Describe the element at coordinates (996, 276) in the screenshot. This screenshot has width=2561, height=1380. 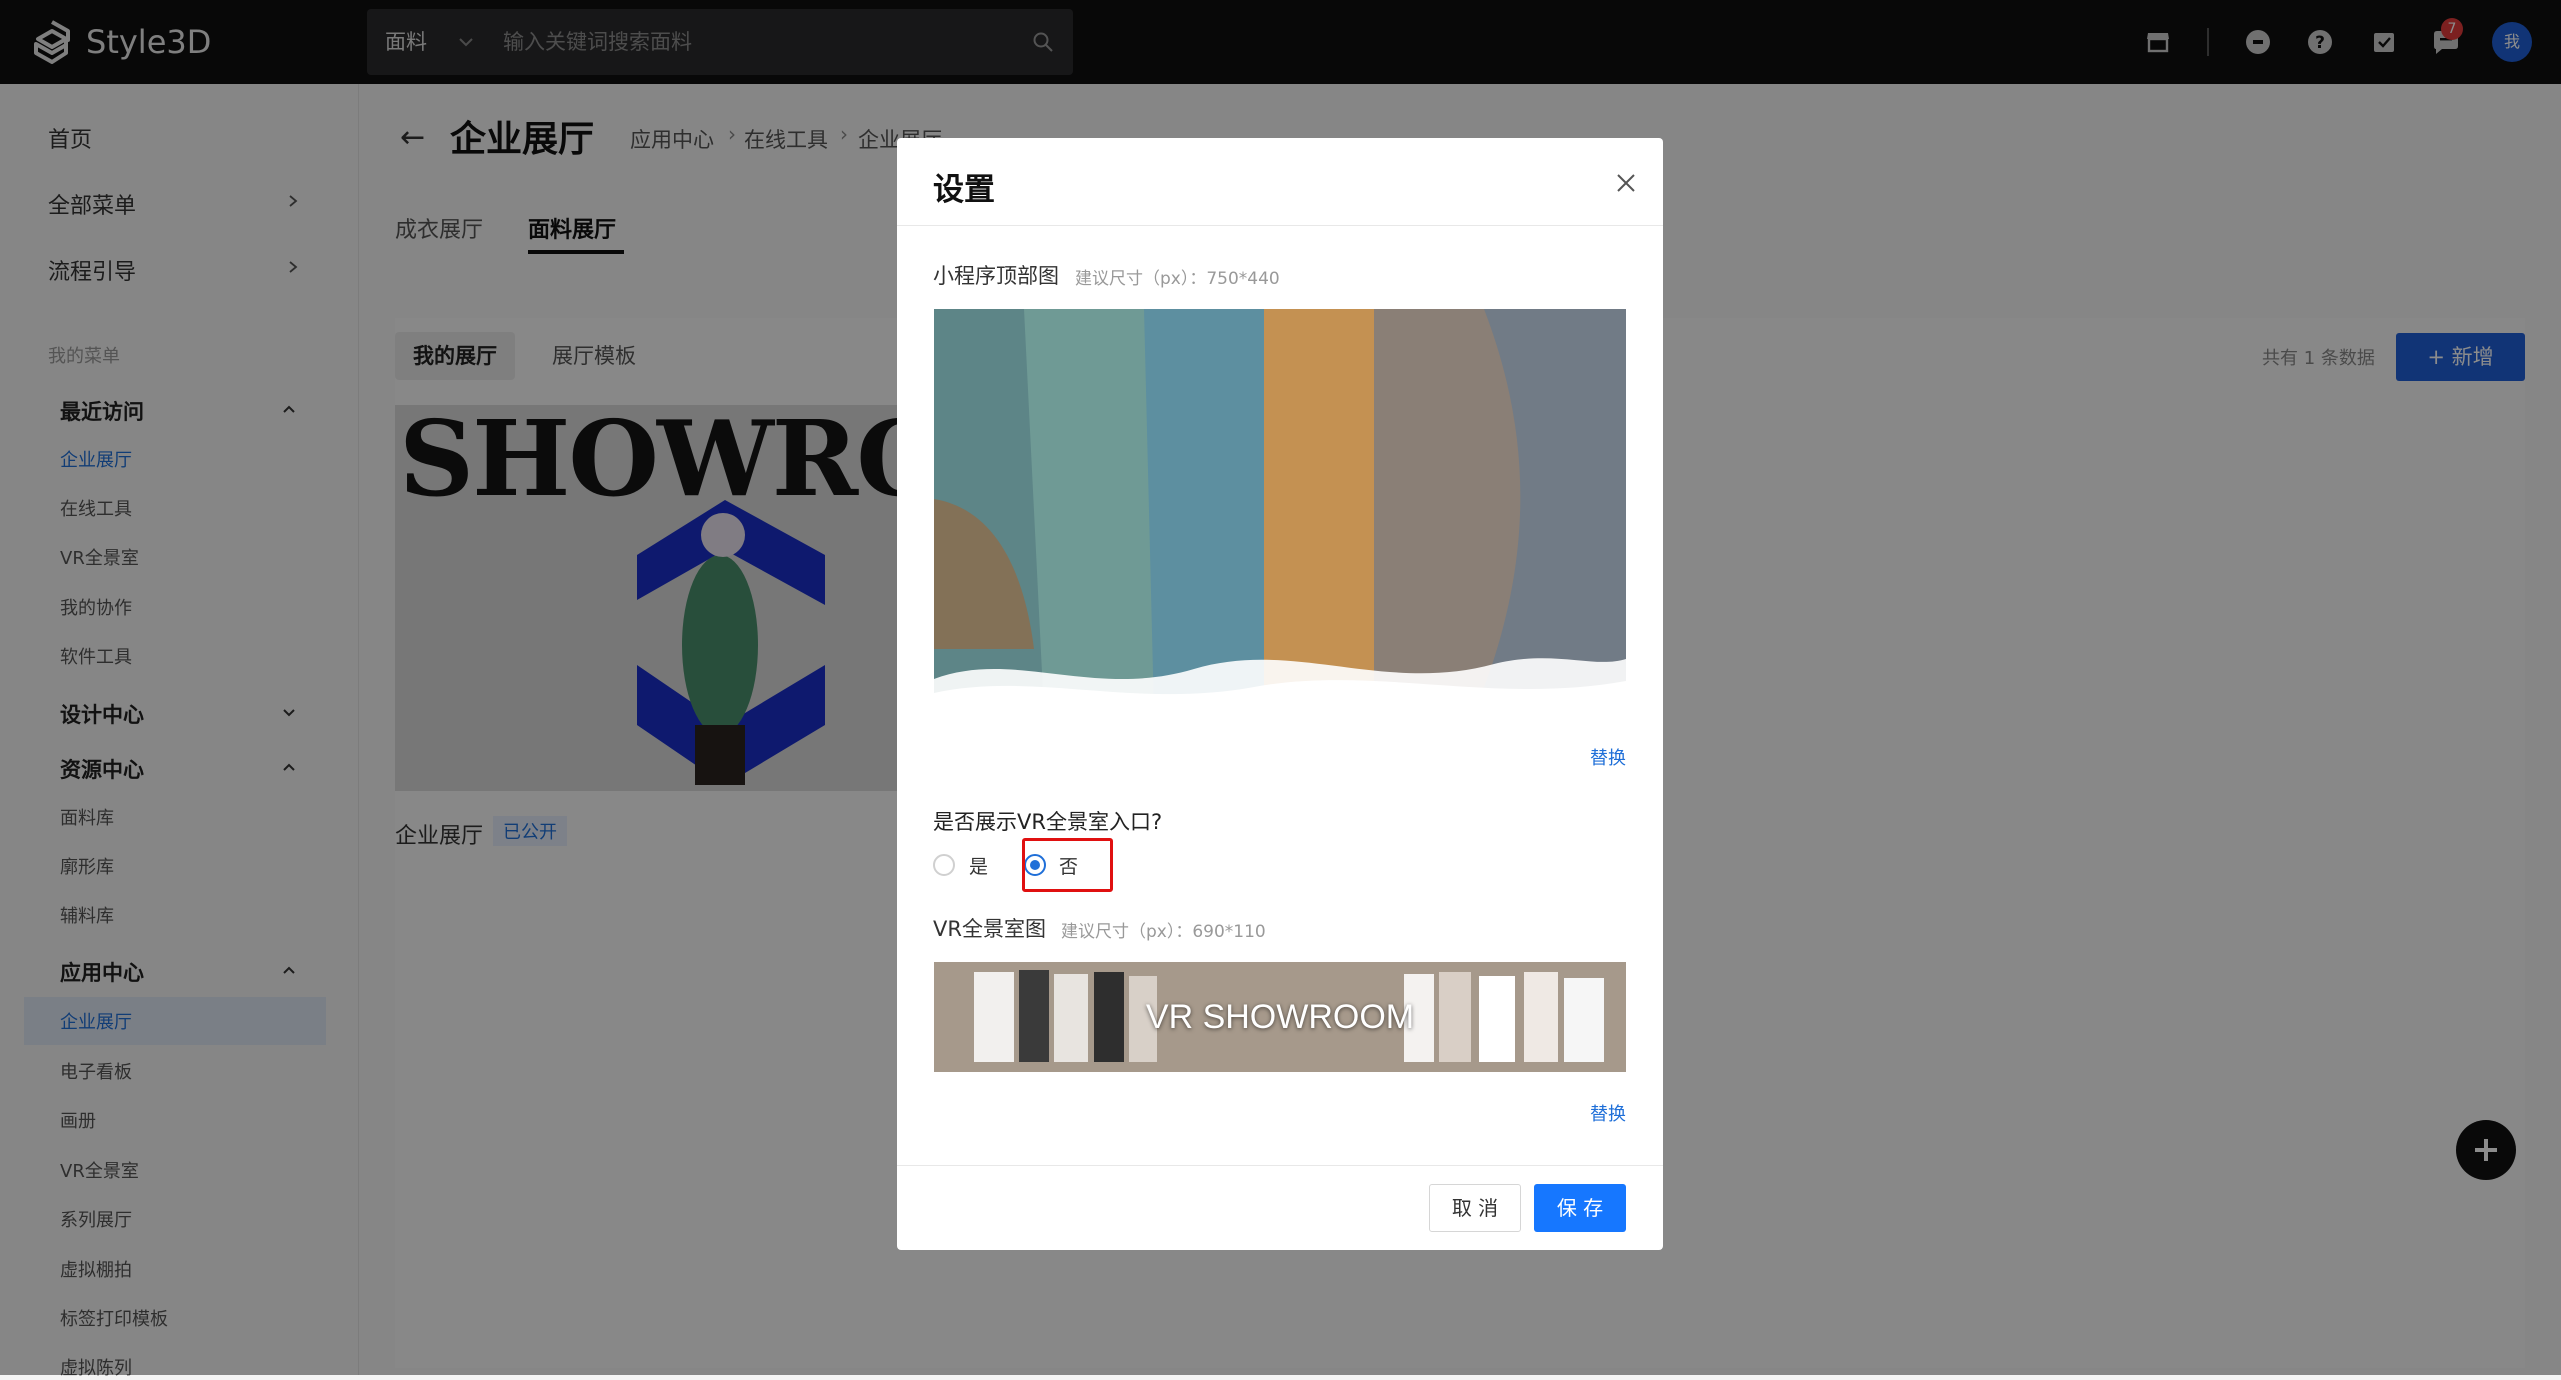
I see `top-image-label: 小程序顶部图` at that location.